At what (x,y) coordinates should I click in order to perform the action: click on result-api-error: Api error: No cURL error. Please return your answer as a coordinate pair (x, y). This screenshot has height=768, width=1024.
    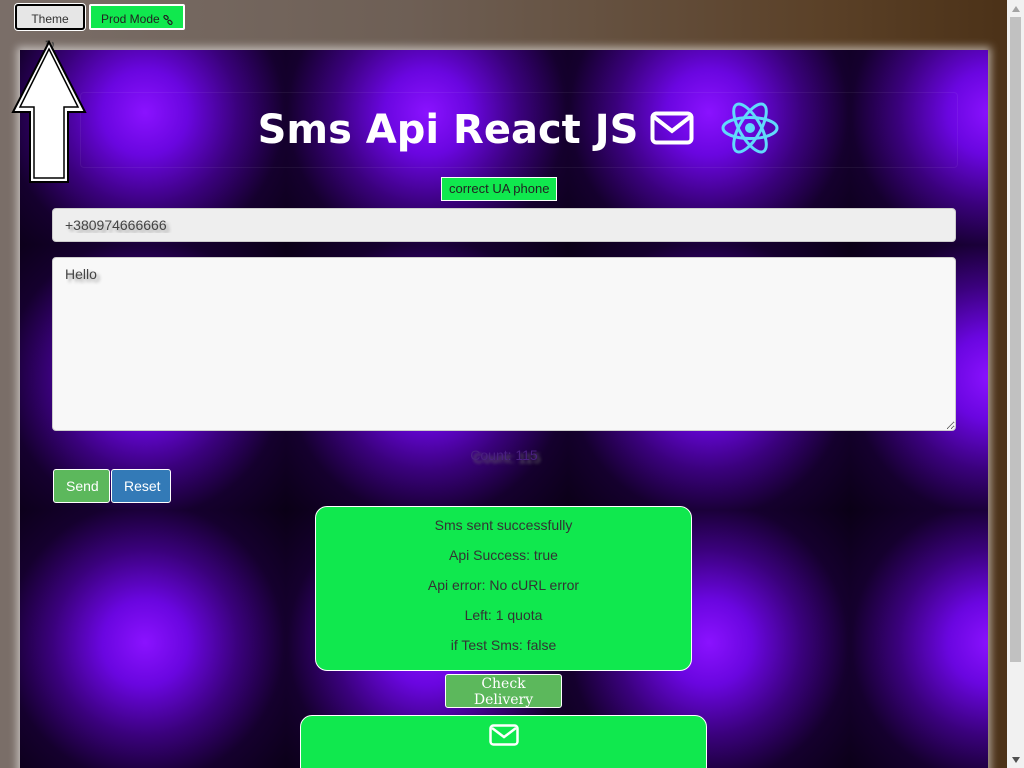
    Looking at the image, I should click on (503, 585).